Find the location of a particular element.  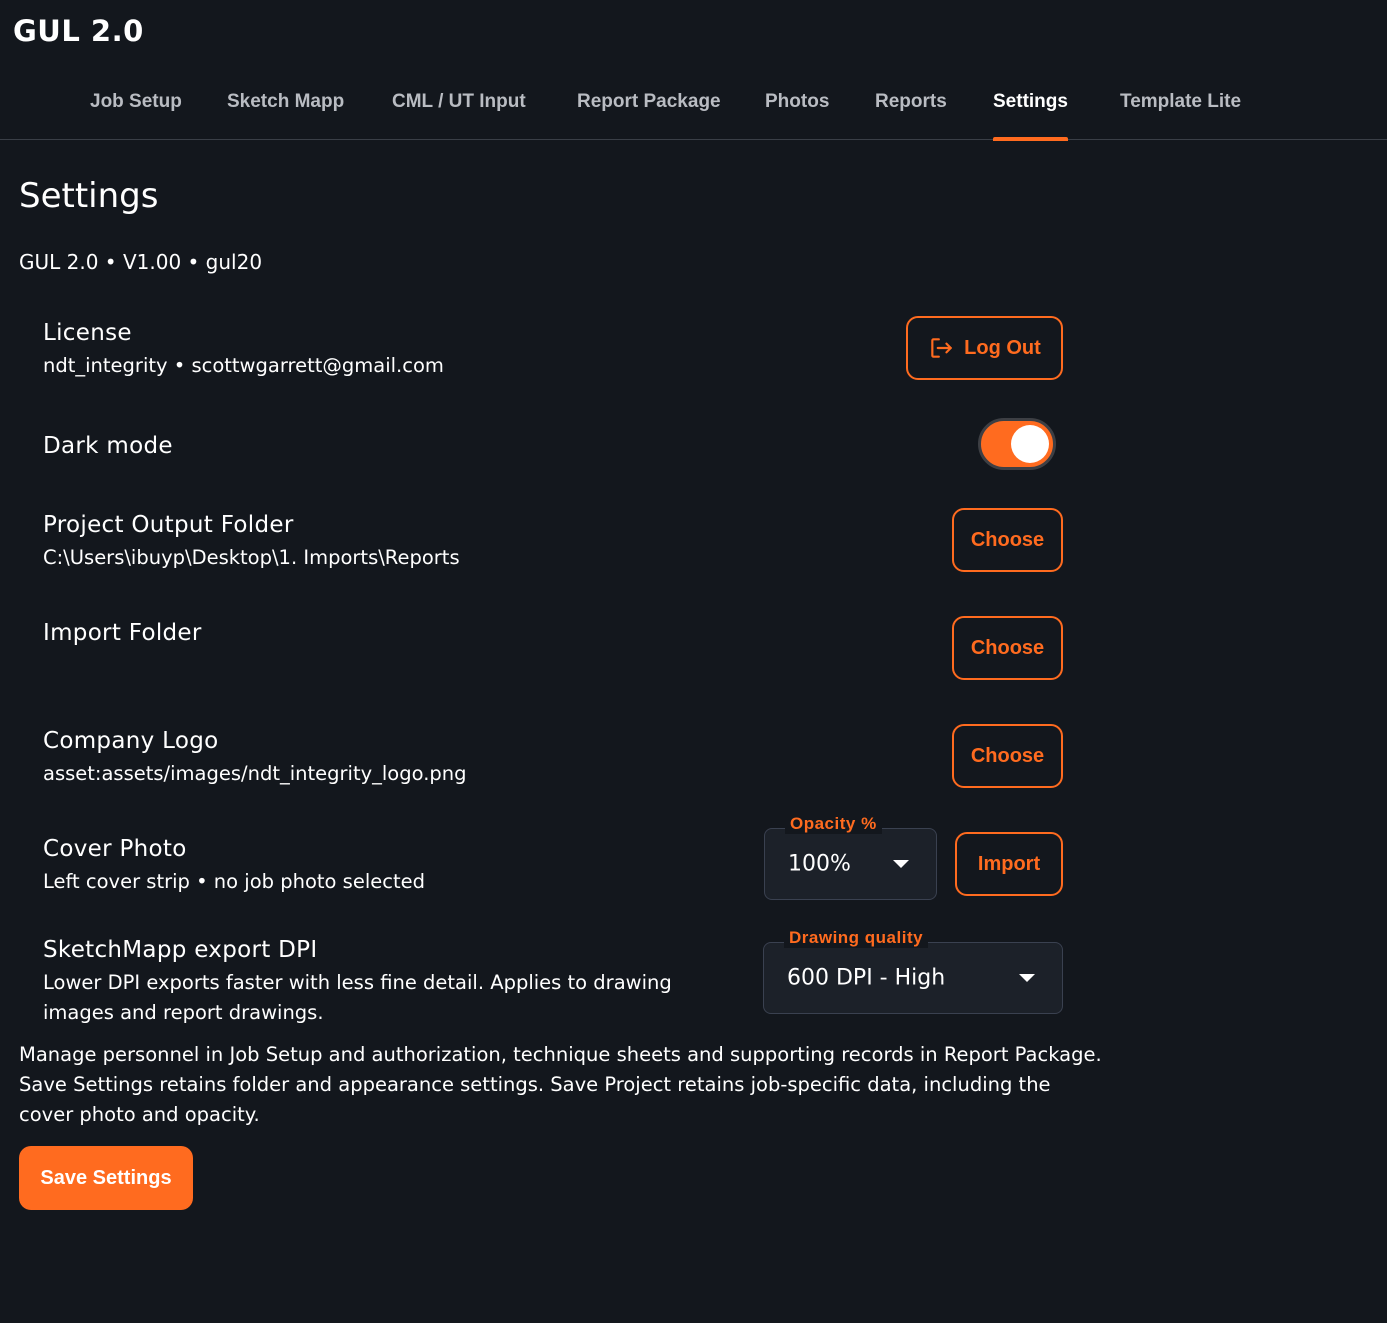

dark-mode-title: Dark mode is located at coordinates (108, 446).